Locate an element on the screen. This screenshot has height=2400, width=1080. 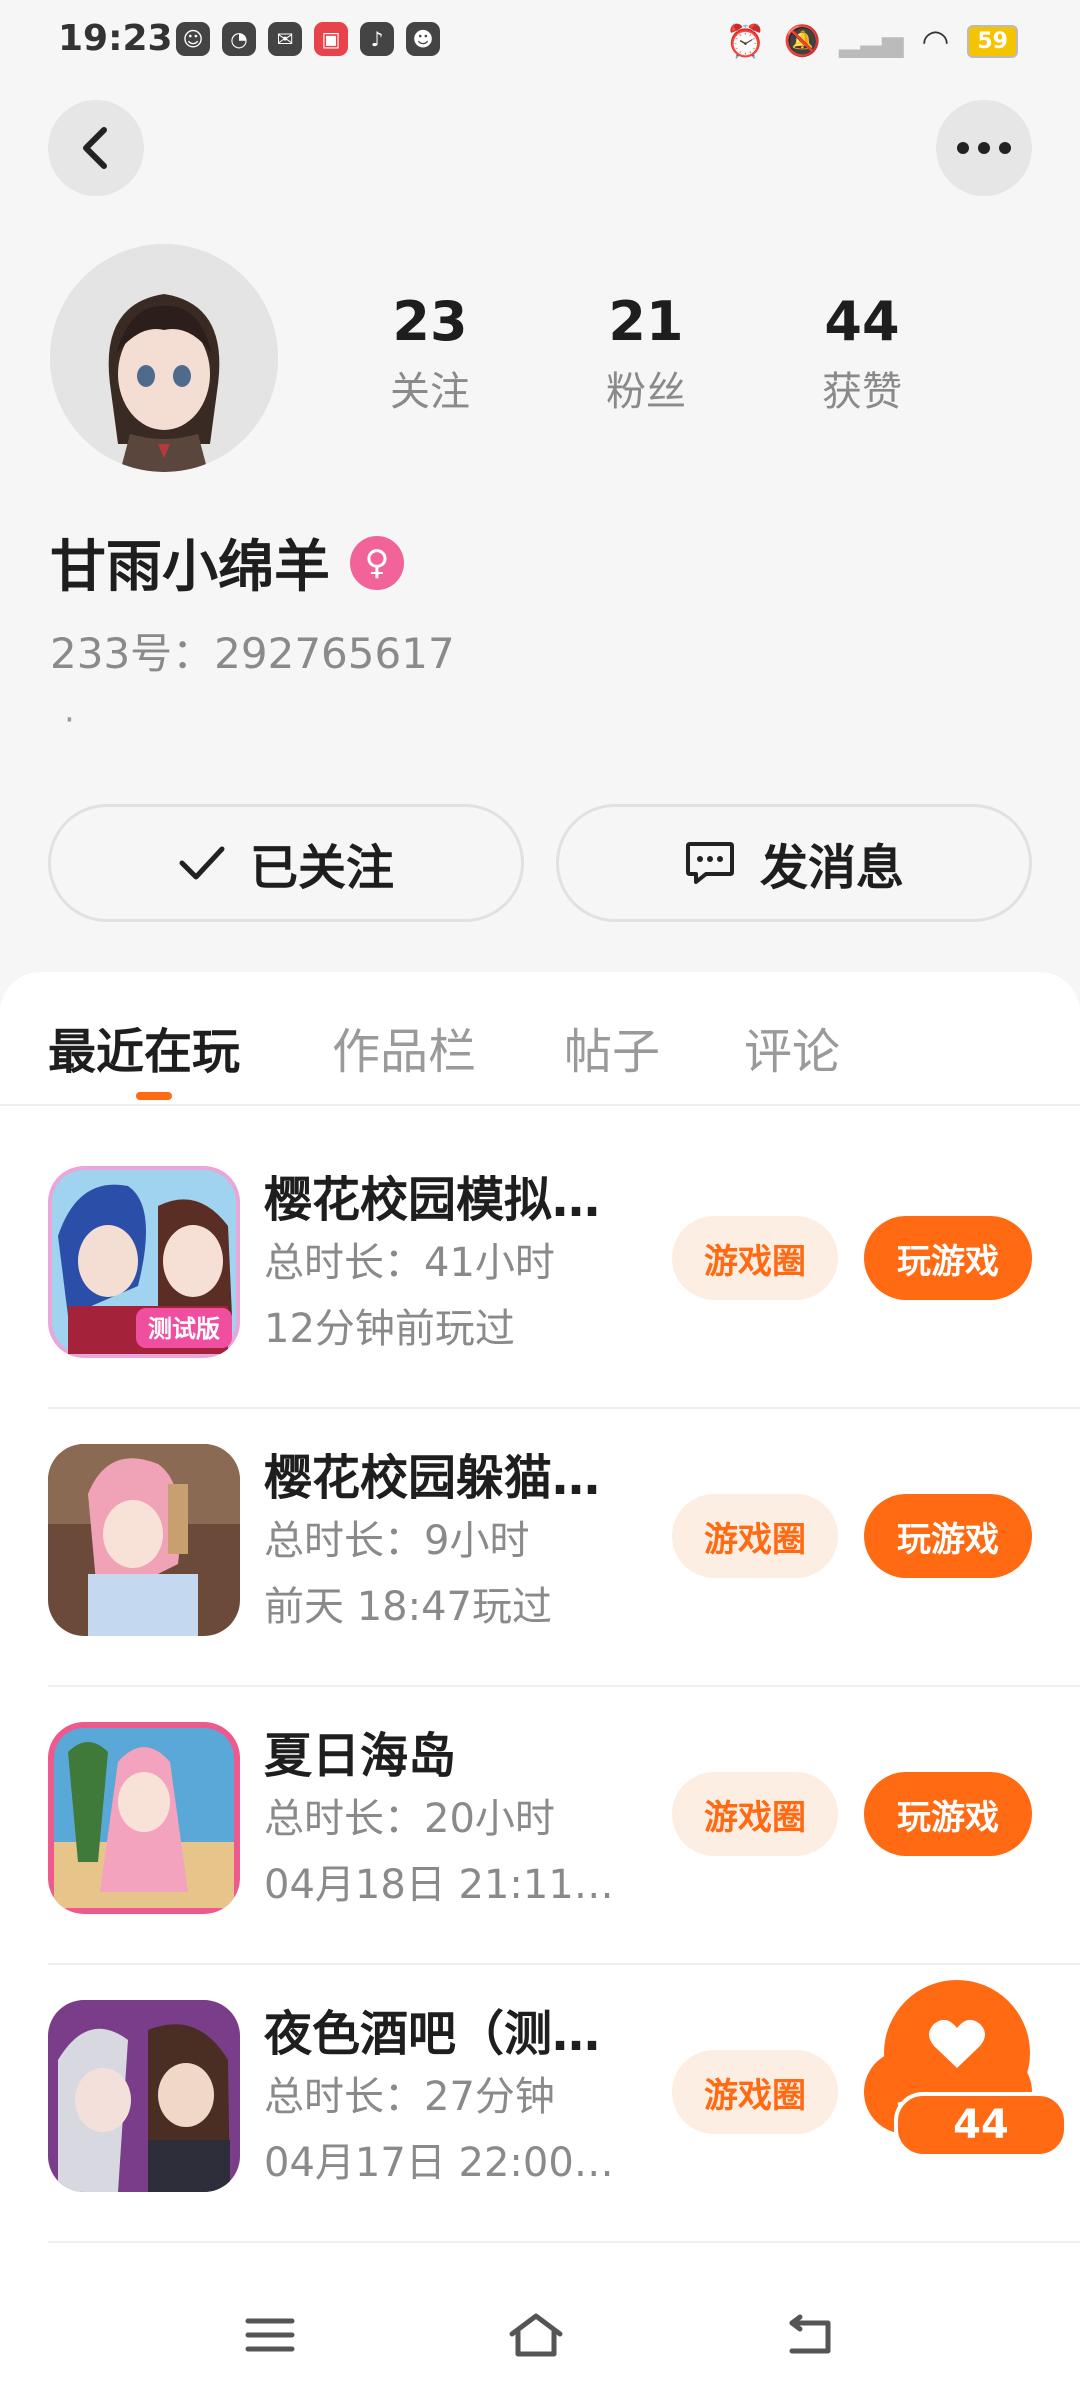
game-duration: 总时长：9小时 is located at coordinates (397, 1541).